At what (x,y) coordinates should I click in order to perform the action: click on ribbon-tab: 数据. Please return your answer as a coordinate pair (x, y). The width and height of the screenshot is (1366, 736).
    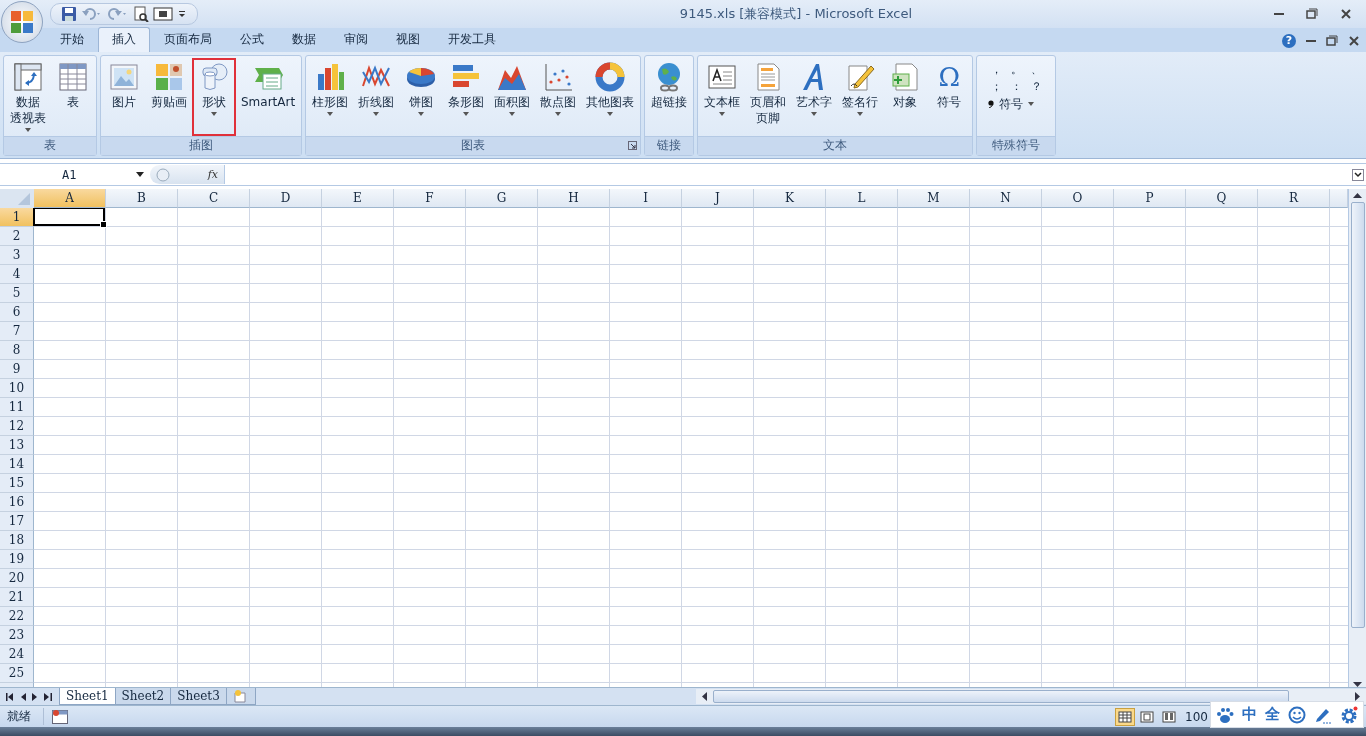
    Looking at the image, I should click on (304, 39).